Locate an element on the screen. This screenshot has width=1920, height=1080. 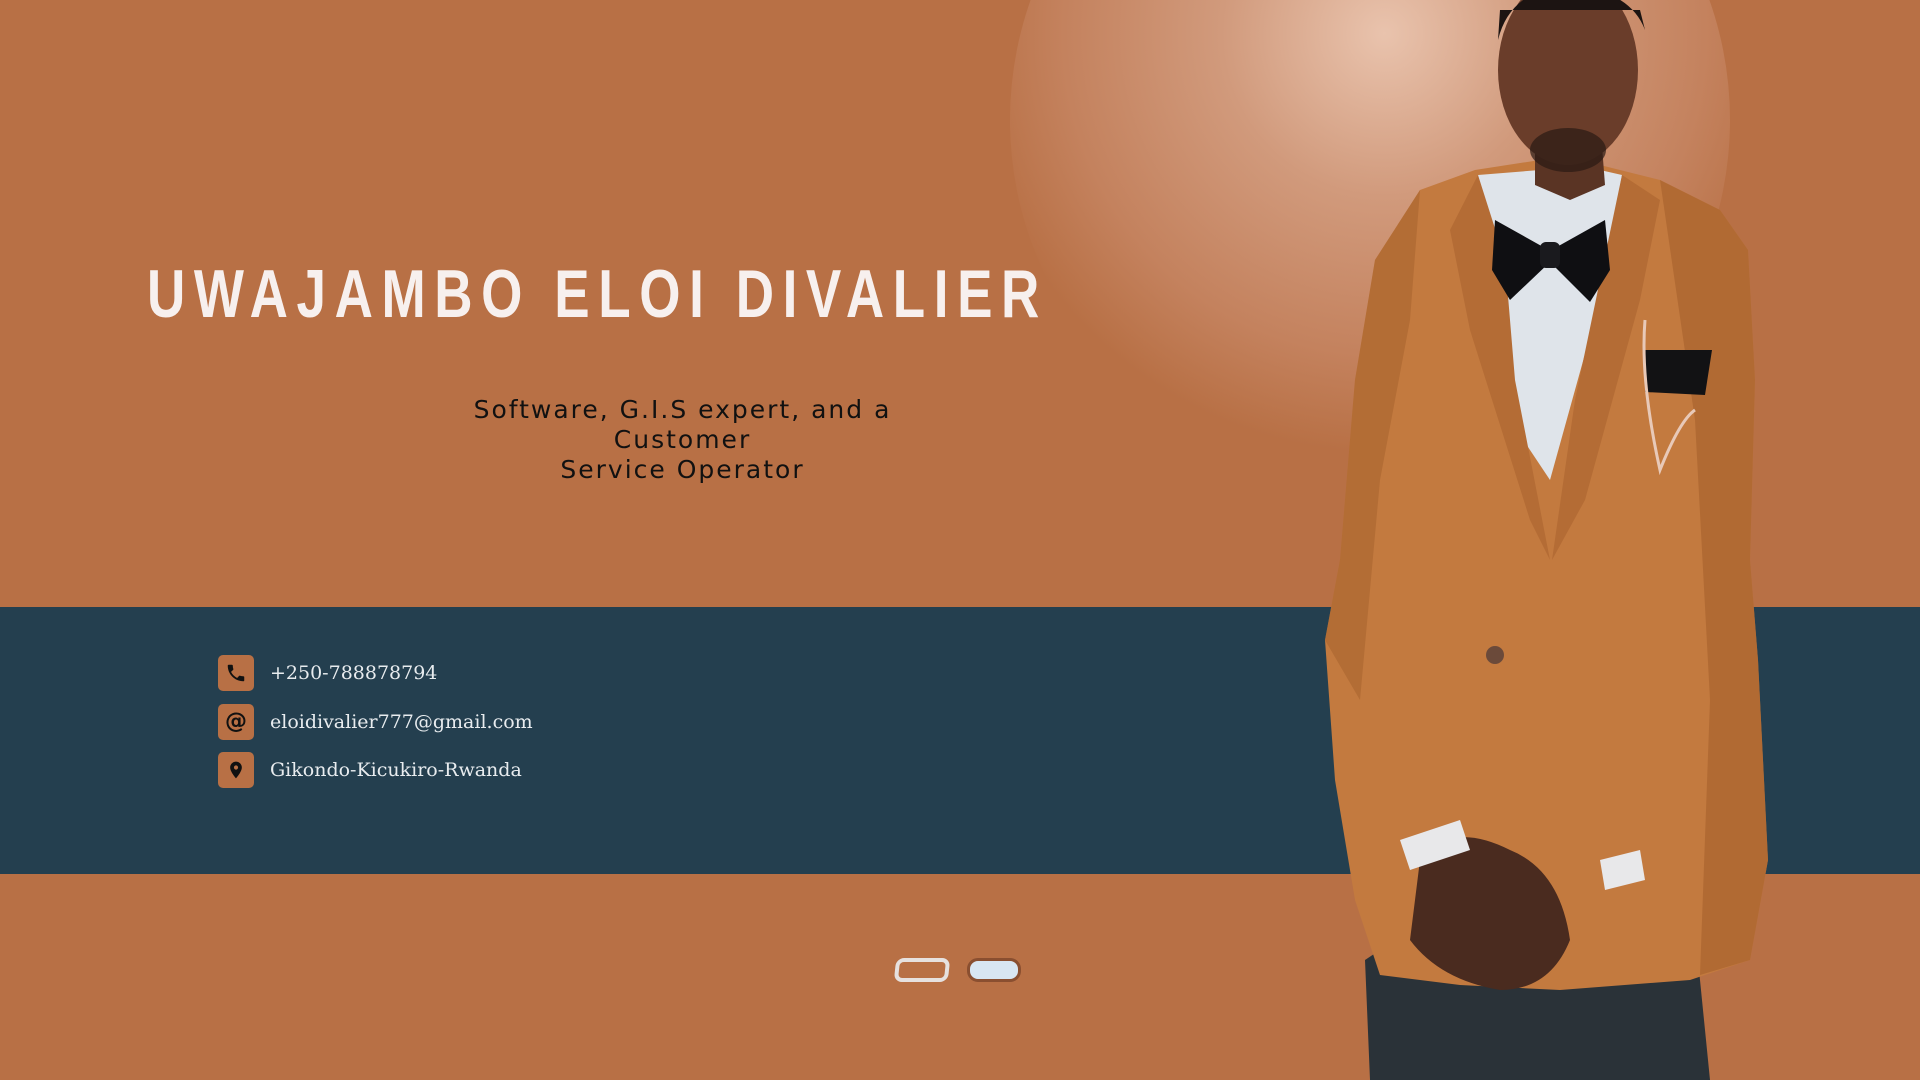
map-pin-icon is located at coordinates (236, 770).